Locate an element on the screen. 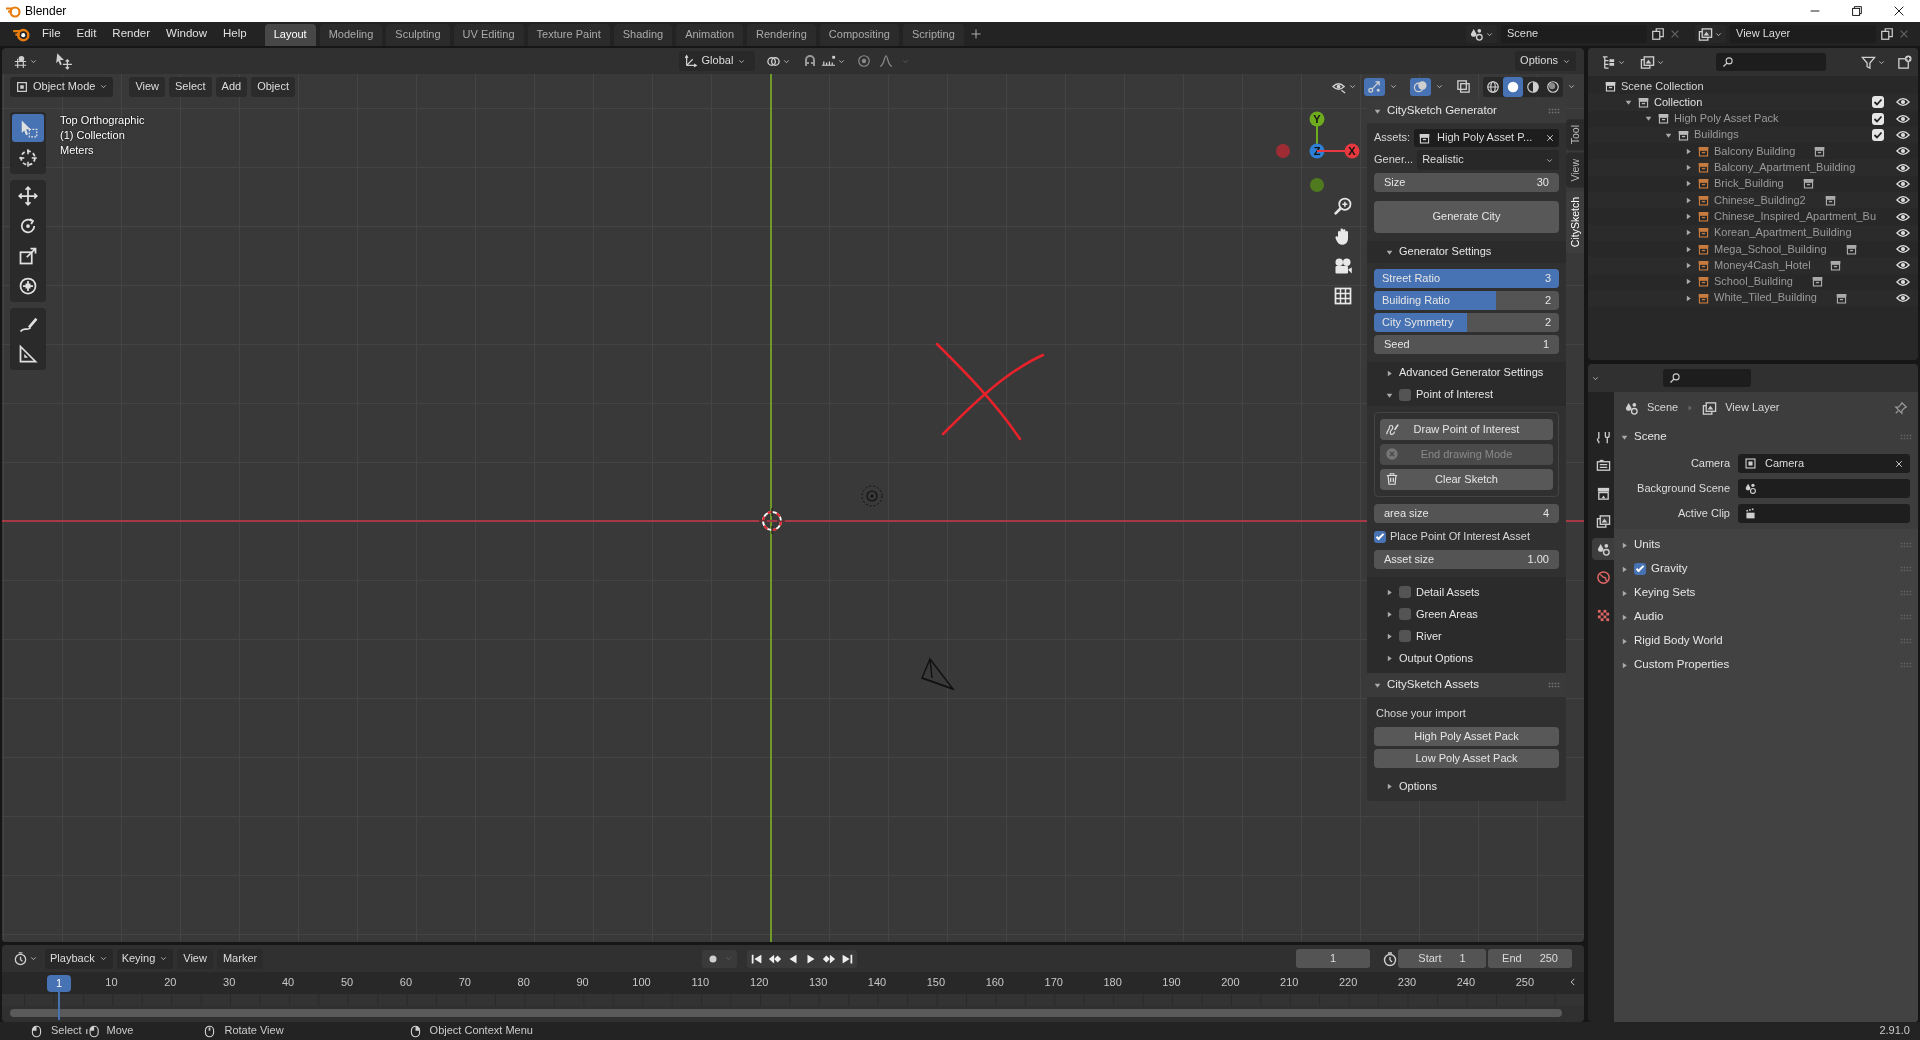  view-layer-dropdown is located at coordinates (1710, 34).